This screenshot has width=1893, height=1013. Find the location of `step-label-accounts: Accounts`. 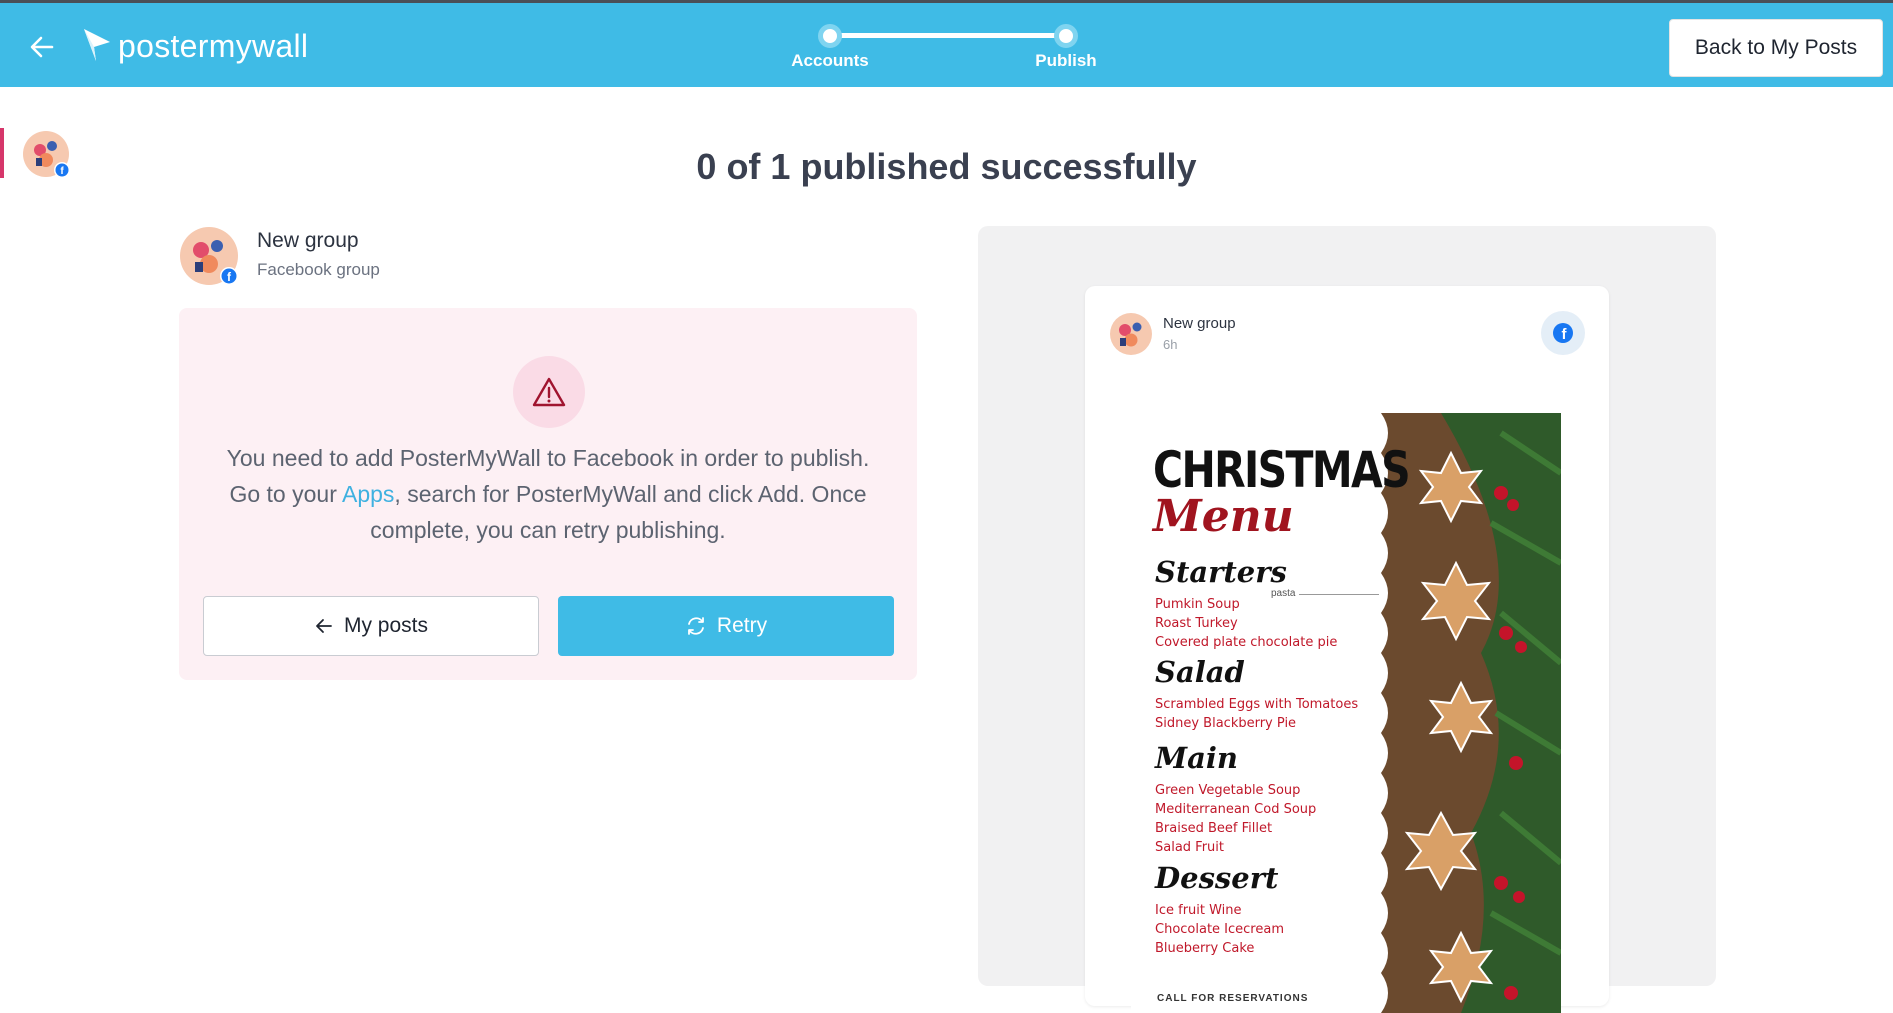

step-label-accounts: Accounts is located at coordinates (829, 61).